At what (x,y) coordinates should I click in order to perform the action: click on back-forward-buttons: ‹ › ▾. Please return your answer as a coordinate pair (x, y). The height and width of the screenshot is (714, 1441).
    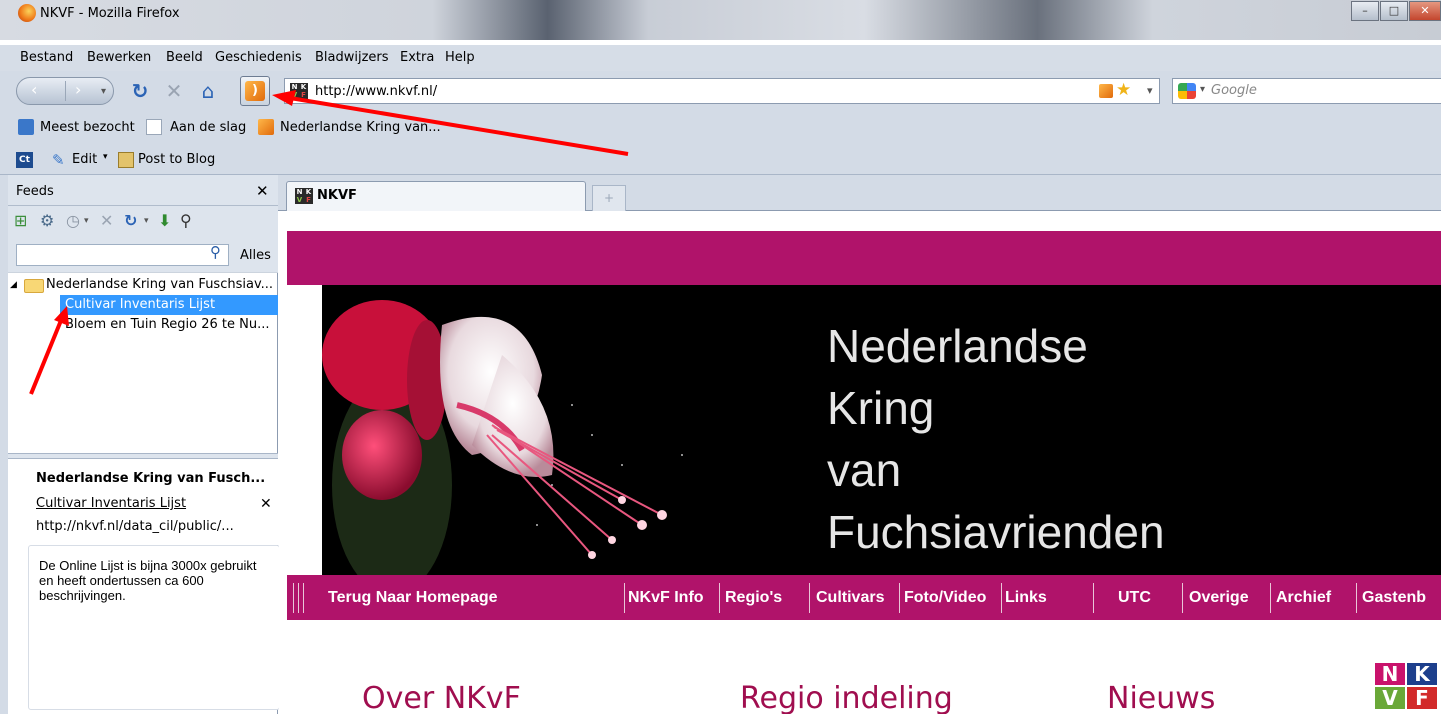
    Looking at the image, I should click on (65, 91).